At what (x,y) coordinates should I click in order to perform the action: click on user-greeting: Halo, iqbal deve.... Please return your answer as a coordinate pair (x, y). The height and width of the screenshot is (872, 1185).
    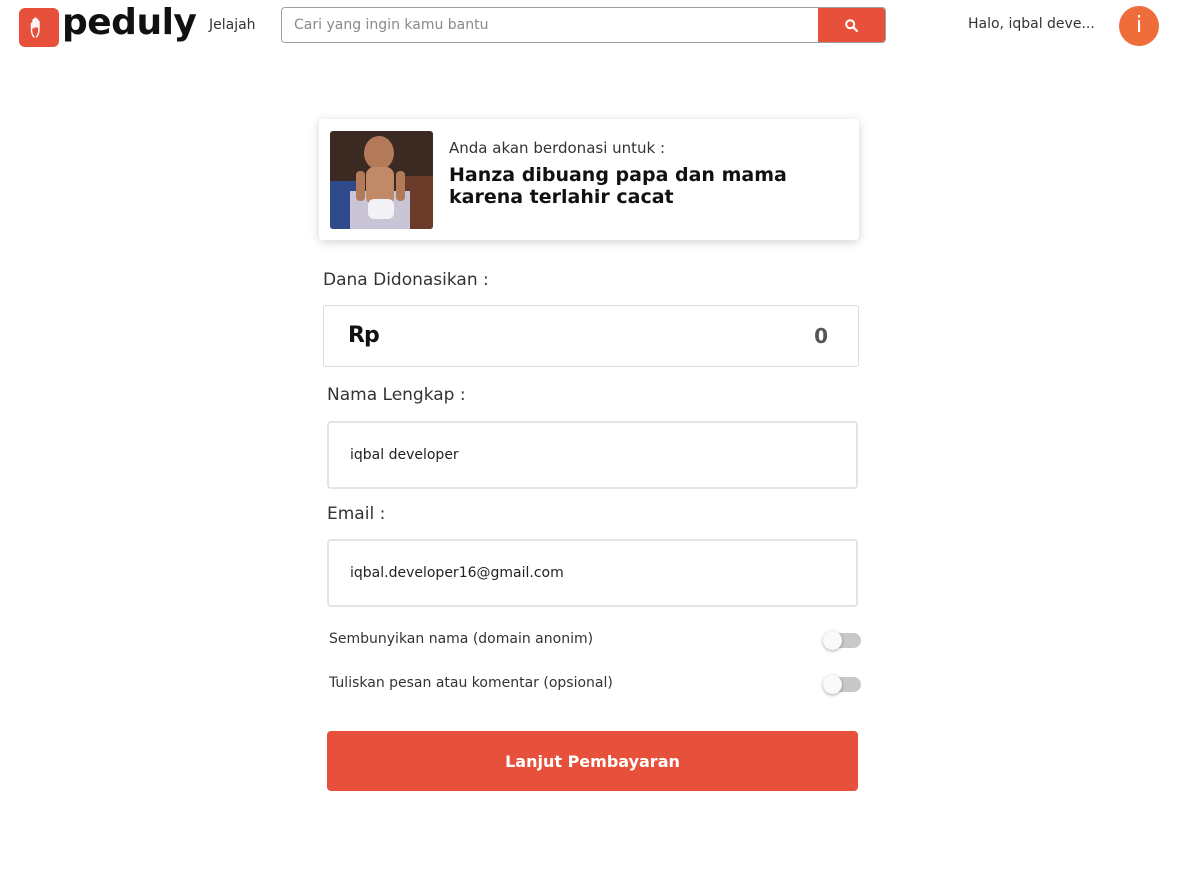
    Looking at the image, I should click on (1032, 24).